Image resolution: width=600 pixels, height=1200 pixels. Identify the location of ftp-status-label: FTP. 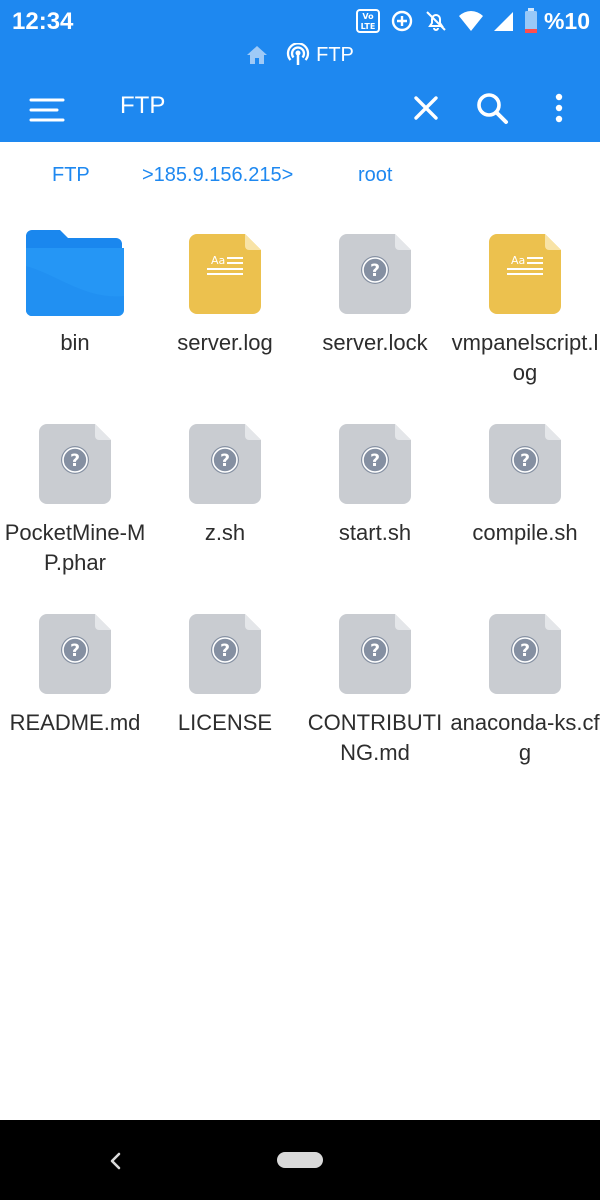
(335, 54).